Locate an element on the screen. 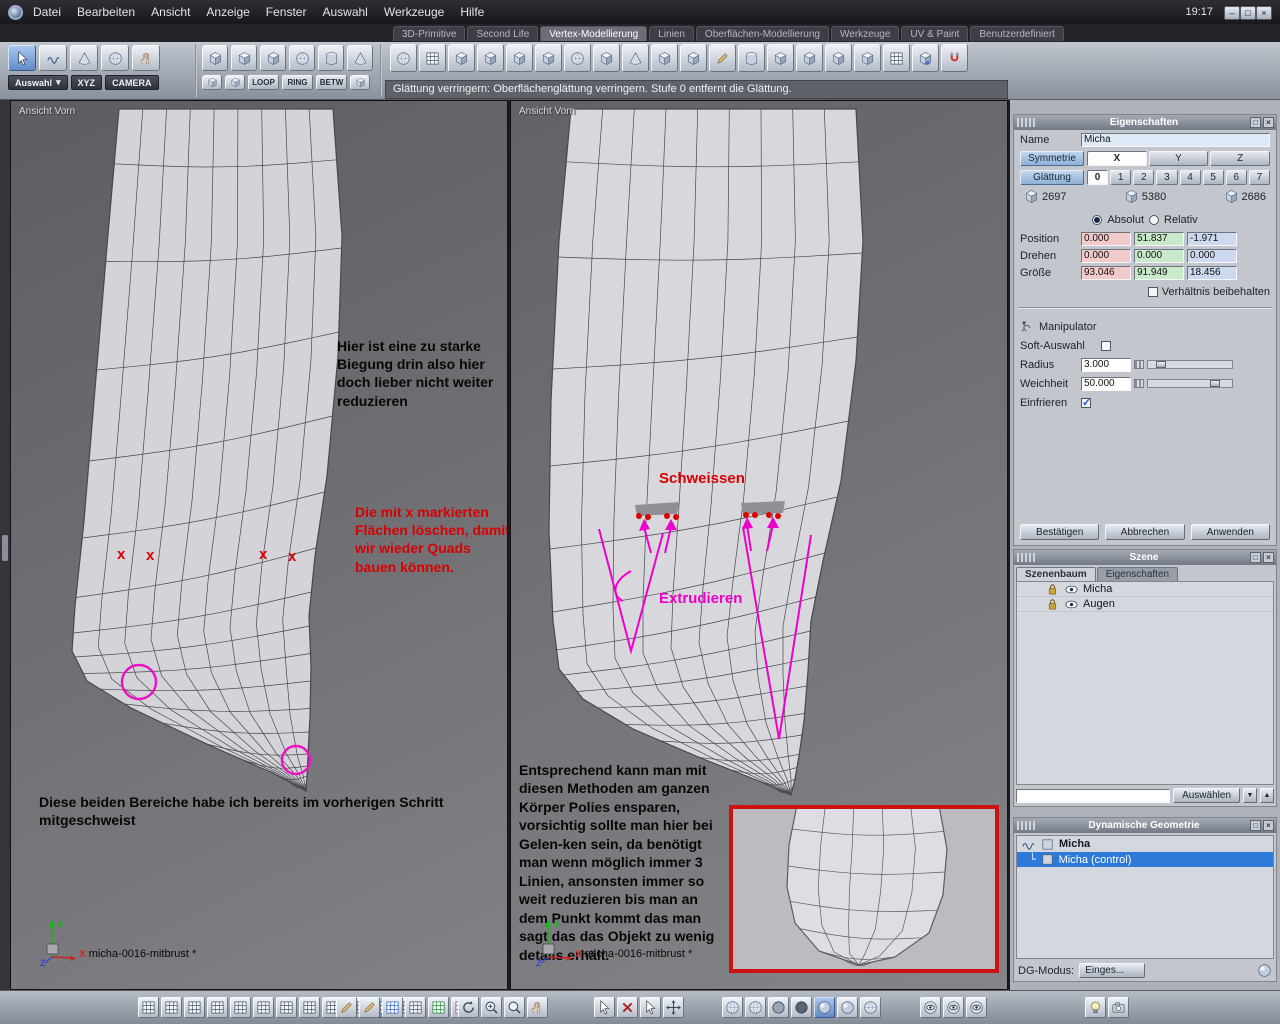 Image resolution: width=1280 pixels, height=1024 pixels. smoothing-level-6-button: 6 is located at coordinates (1236, 177).